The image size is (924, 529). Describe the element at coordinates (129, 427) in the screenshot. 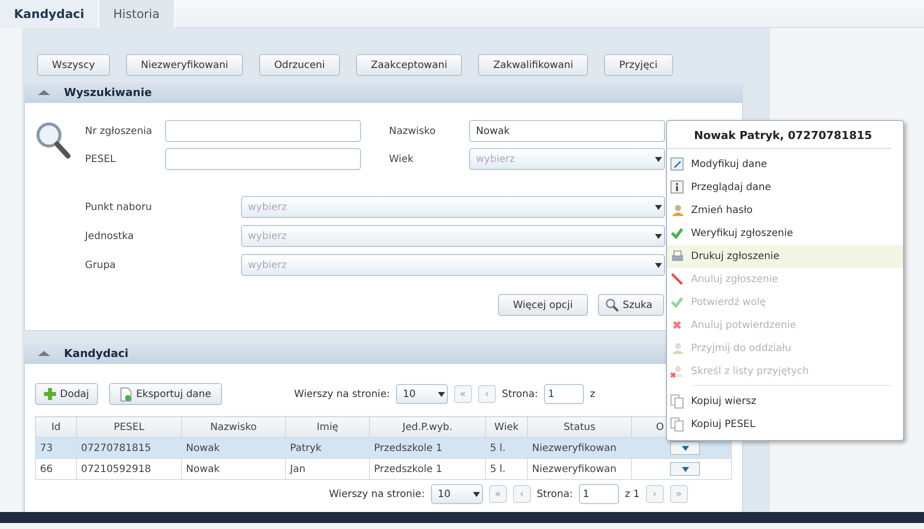

I see `column-header: PESEL` at that location.